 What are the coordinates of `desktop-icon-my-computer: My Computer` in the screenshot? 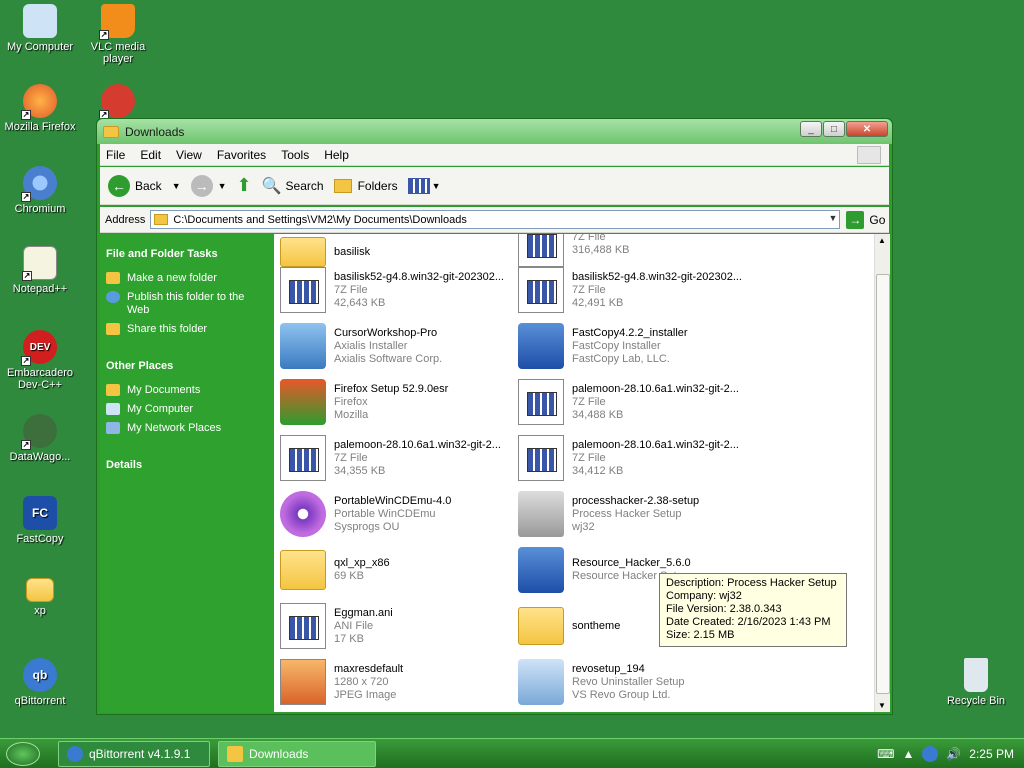 It's located at (40, 28).